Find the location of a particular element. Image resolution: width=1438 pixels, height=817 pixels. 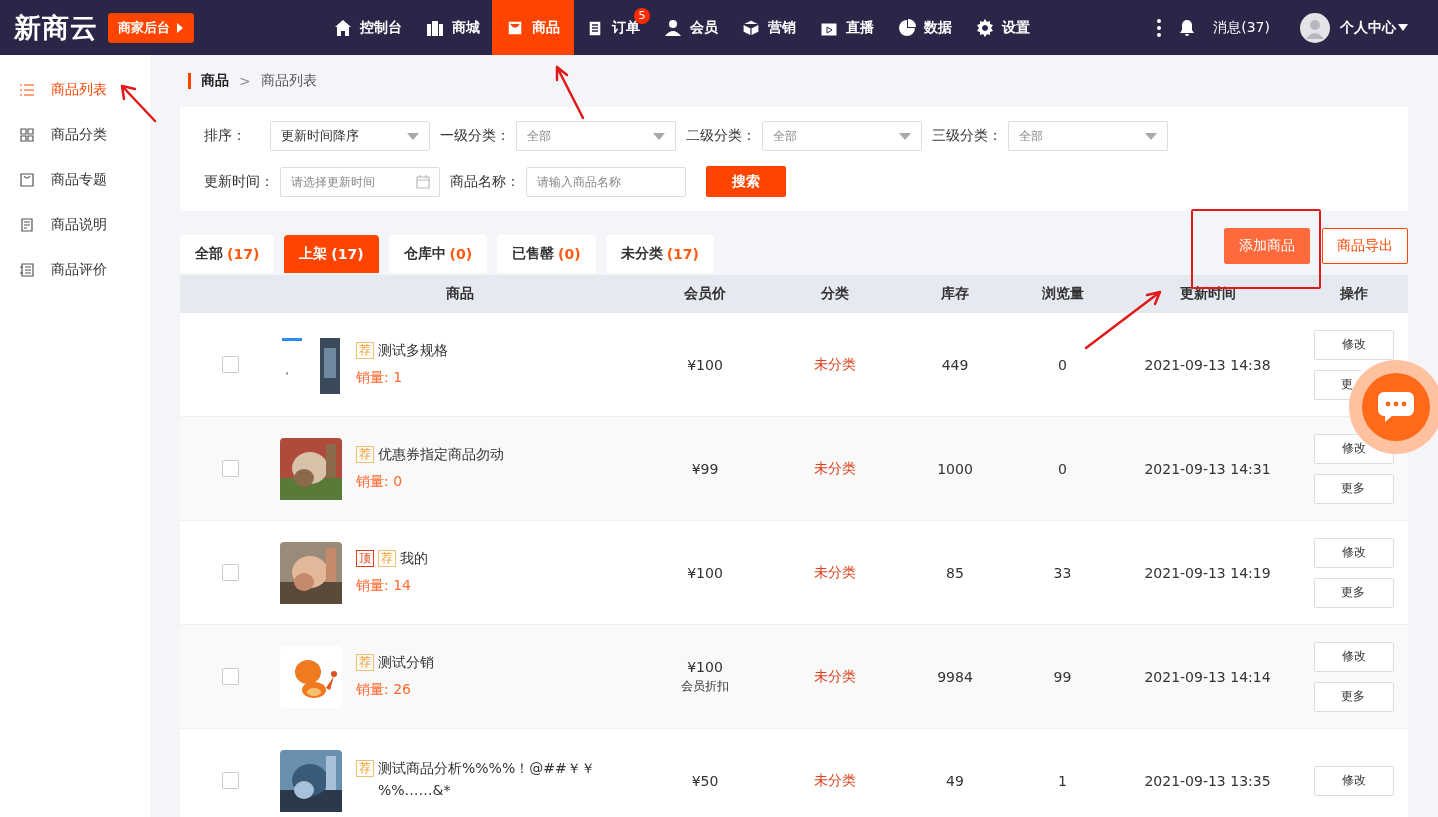

column-header: 浏览量 is located at coordinates (1062, 294).